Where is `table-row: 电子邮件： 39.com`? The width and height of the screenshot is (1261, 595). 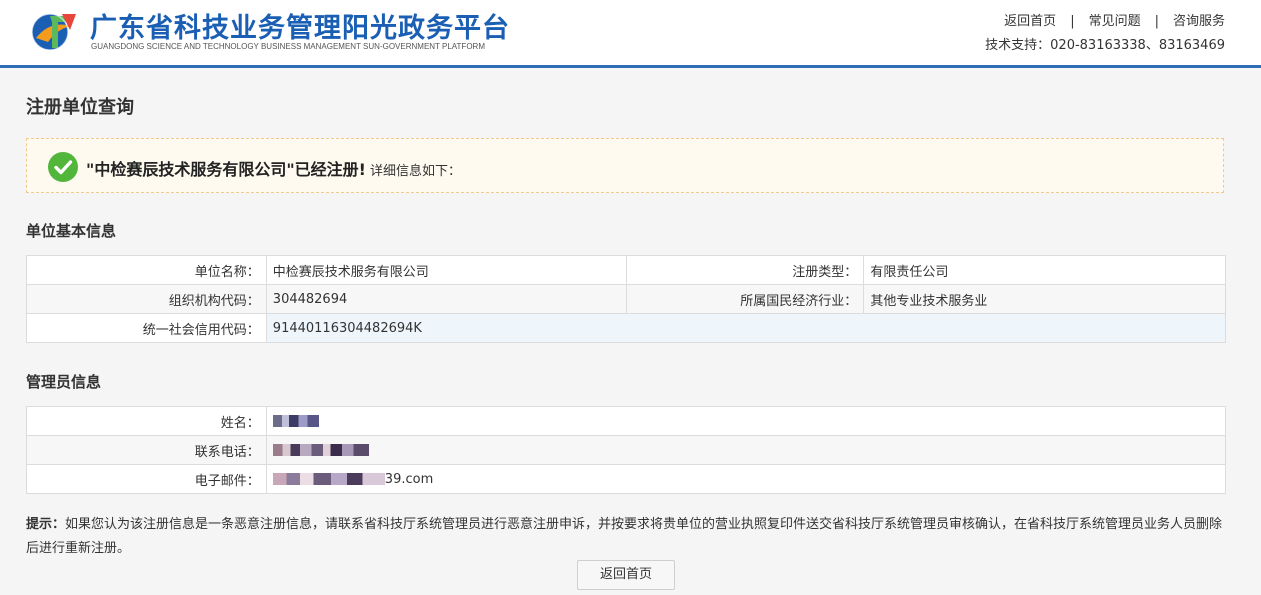
table-row: 电子邮件： 39.com is located at coordinates (626, 479).